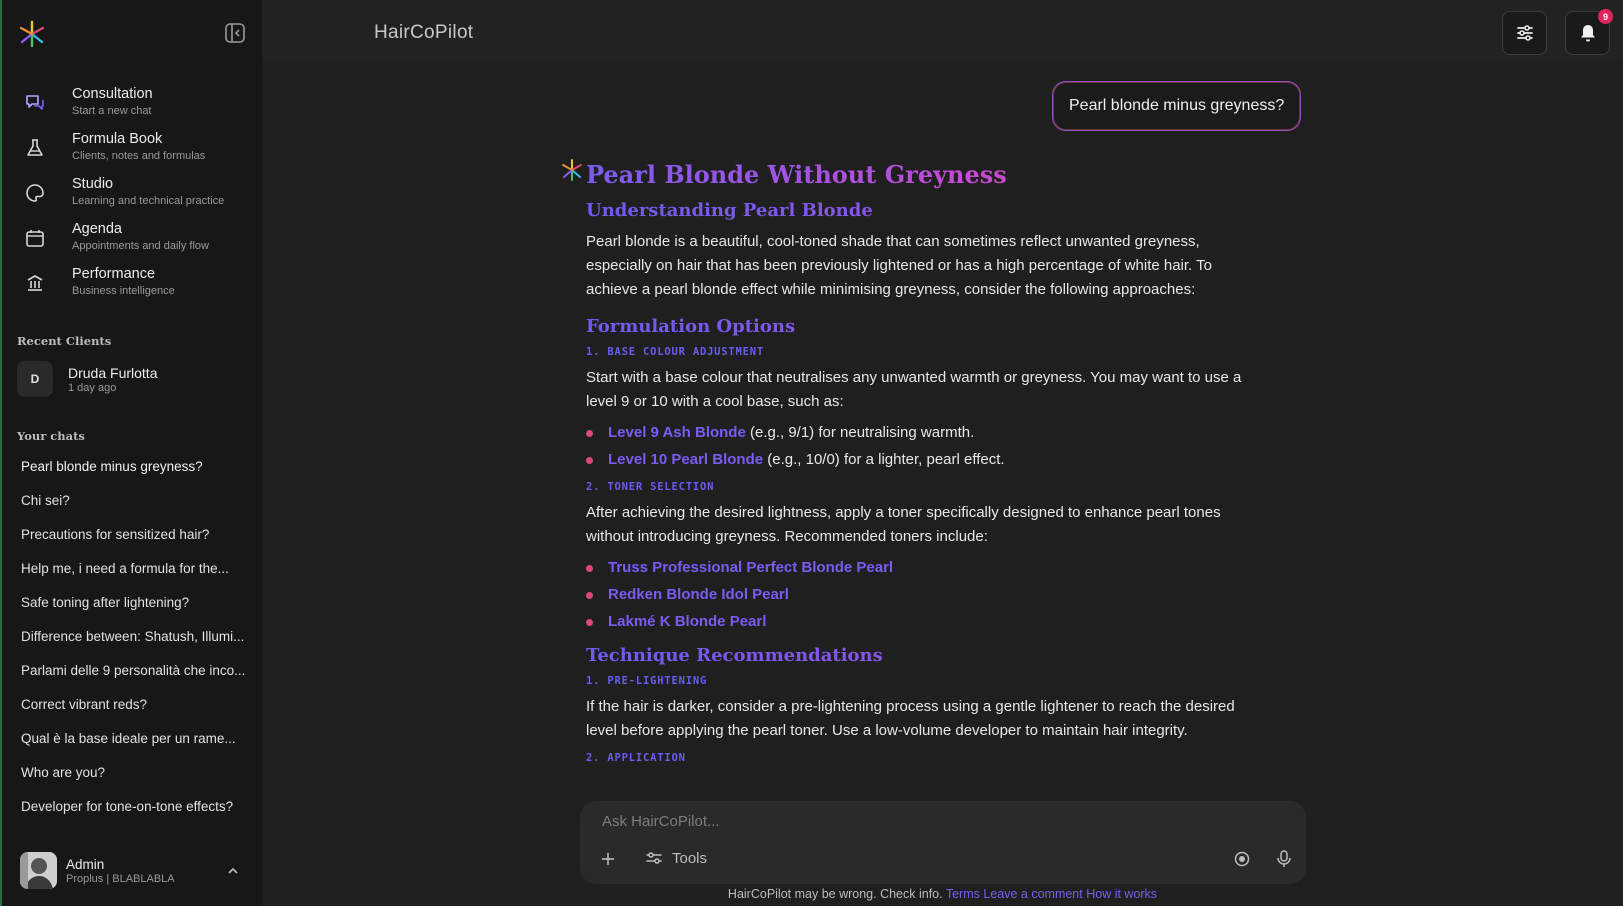  I want to click on nav-item-performance: Performance Business intelligence, so click(133, 286).